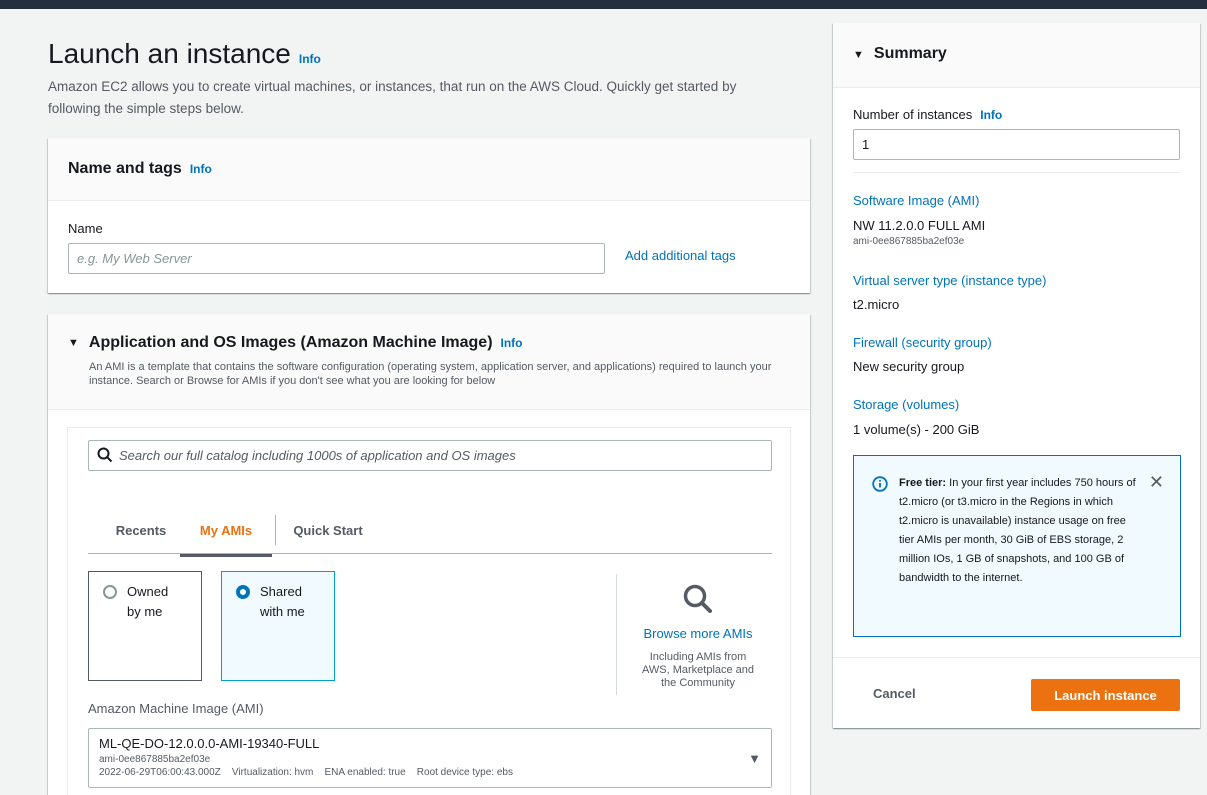 Image resolution: width=1207 pixels, height=795 pixels. What do you see at coordinates (880, 484) in the screenshot?
I see `info-circle-icon` at bounding box center [880, 484].